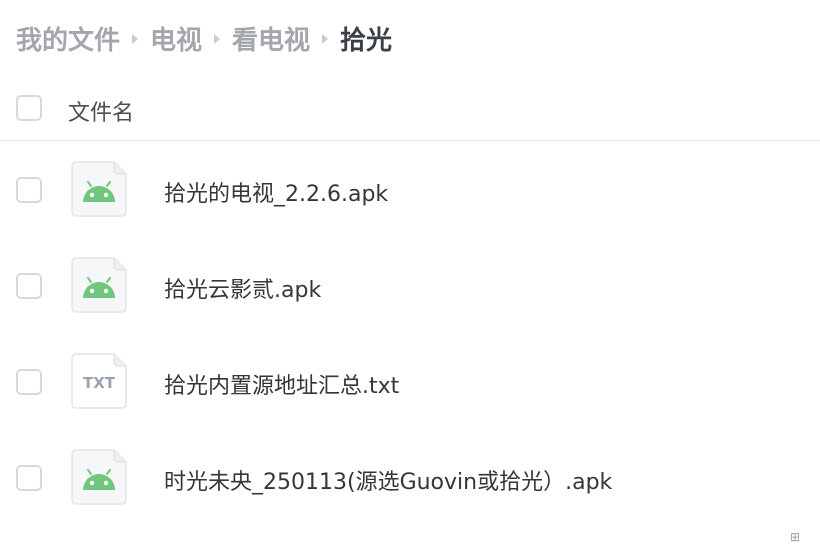 The image size is (820, 544). What do you see at coordinates (242, 288) in the screenshot?
I see `file-name: 拾光云影贰.apk` at bounding box center [242, 288].